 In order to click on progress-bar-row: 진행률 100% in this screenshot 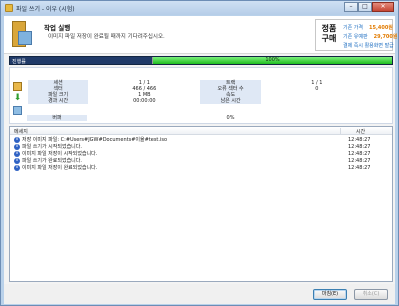, I will do `click(201, 60)`.